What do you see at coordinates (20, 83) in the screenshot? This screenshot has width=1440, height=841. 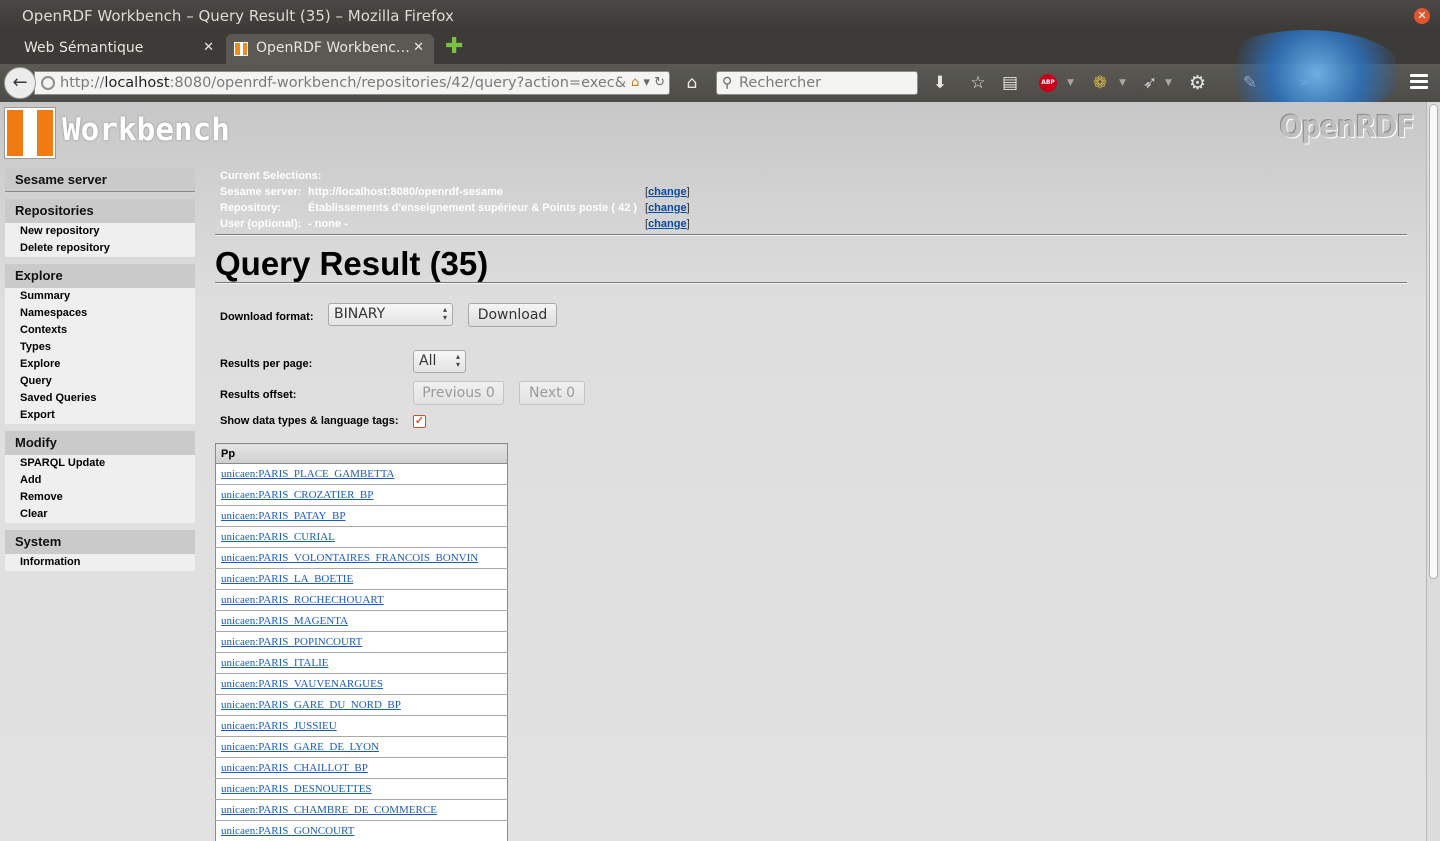 I see `back-button: ←` at bounding box center [20, 83].